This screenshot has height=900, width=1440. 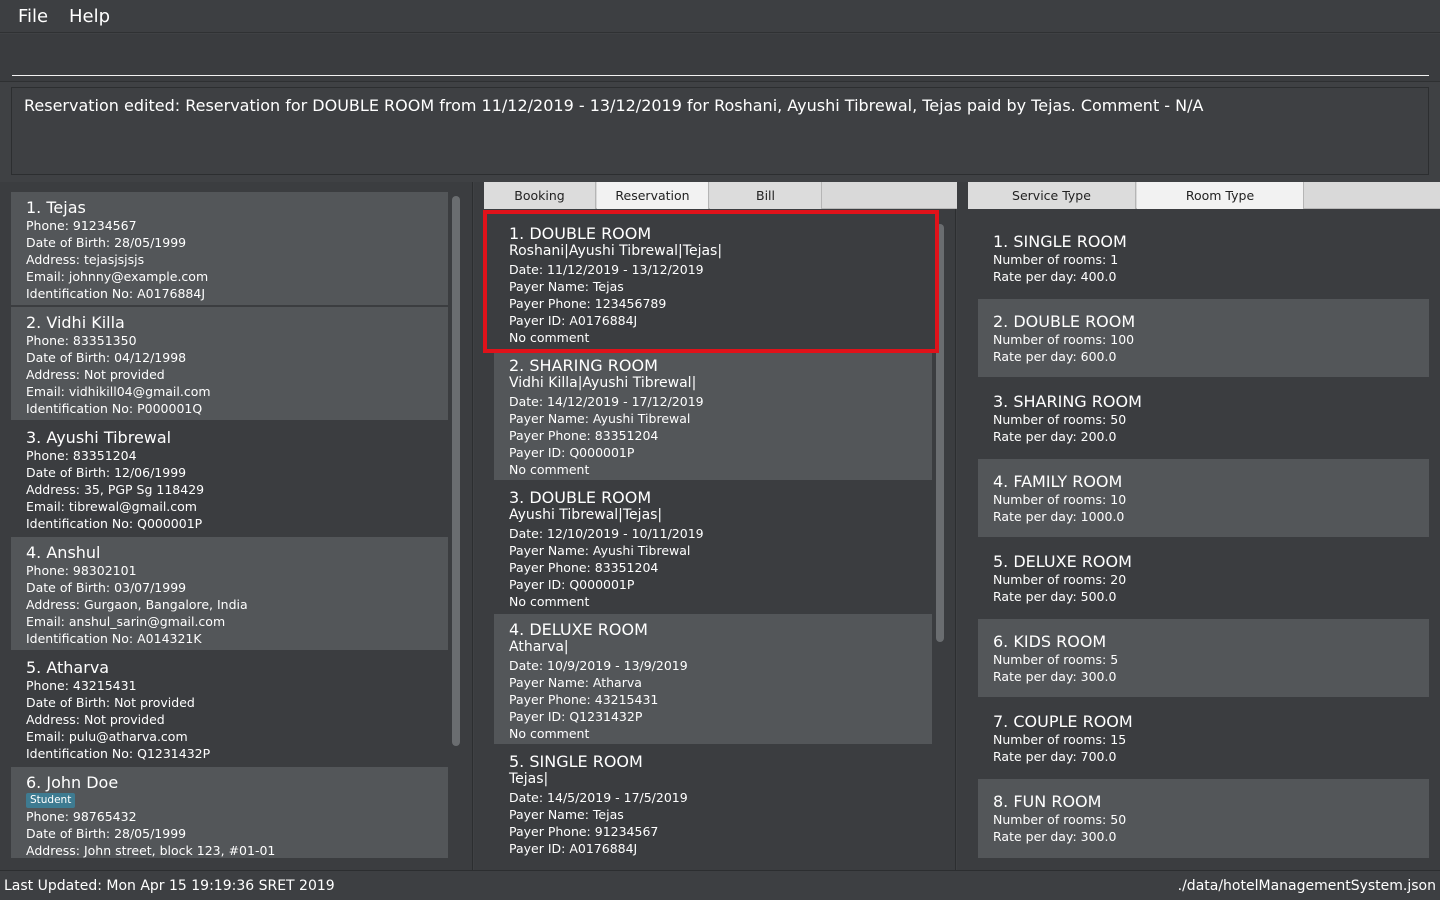 I want to click on reservation-payer-phone: Payer Phone: 123456789, so click(x=588, y=303).